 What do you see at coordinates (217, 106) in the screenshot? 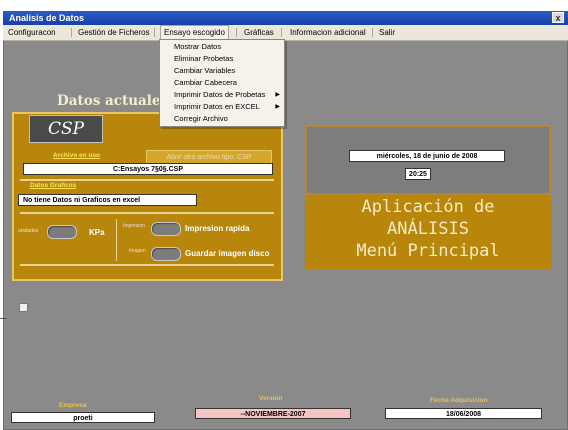
I see `menu-item-label: Imprimir Datos en EXCEL` at bounding box center [217, 106].